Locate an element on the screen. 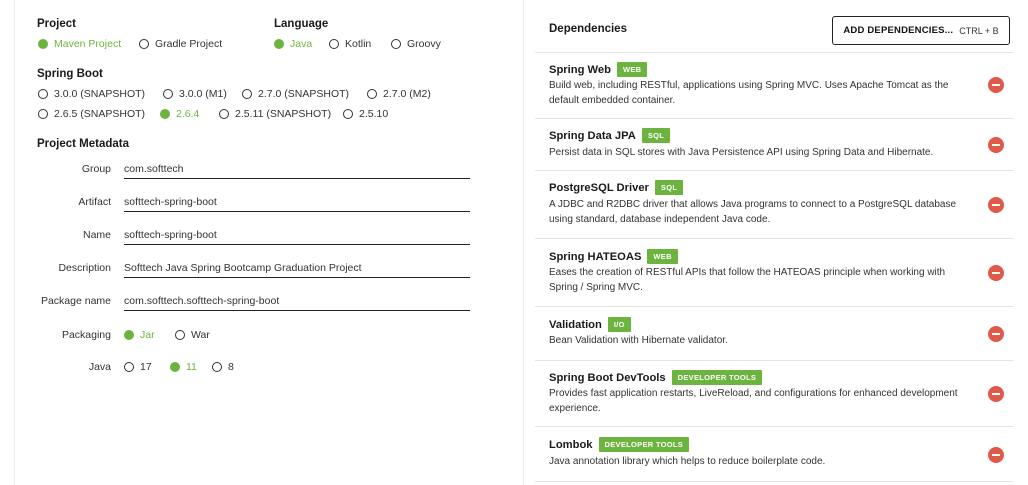  language-section-title: Language is located at coordinates (301, 24).